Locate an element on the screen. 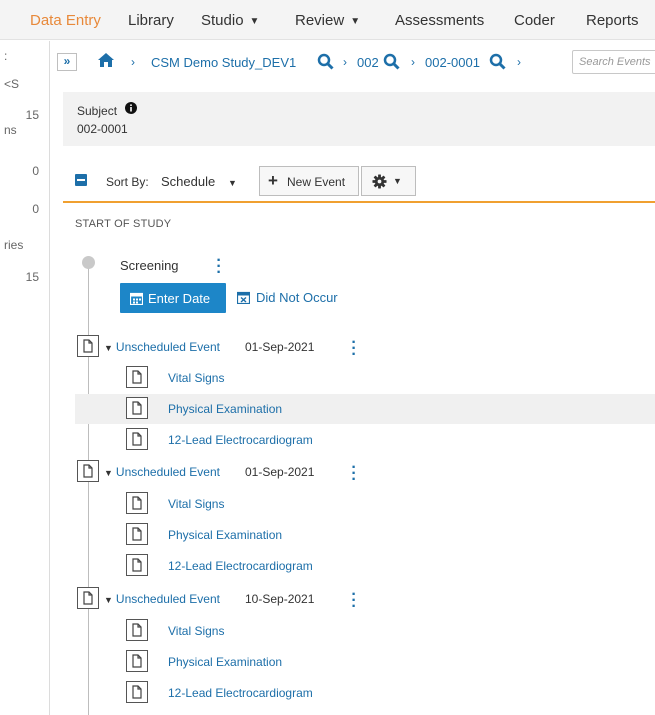 The image size is (655, 715). nav-assessments: Assessments is located at coordinates (439, 20).